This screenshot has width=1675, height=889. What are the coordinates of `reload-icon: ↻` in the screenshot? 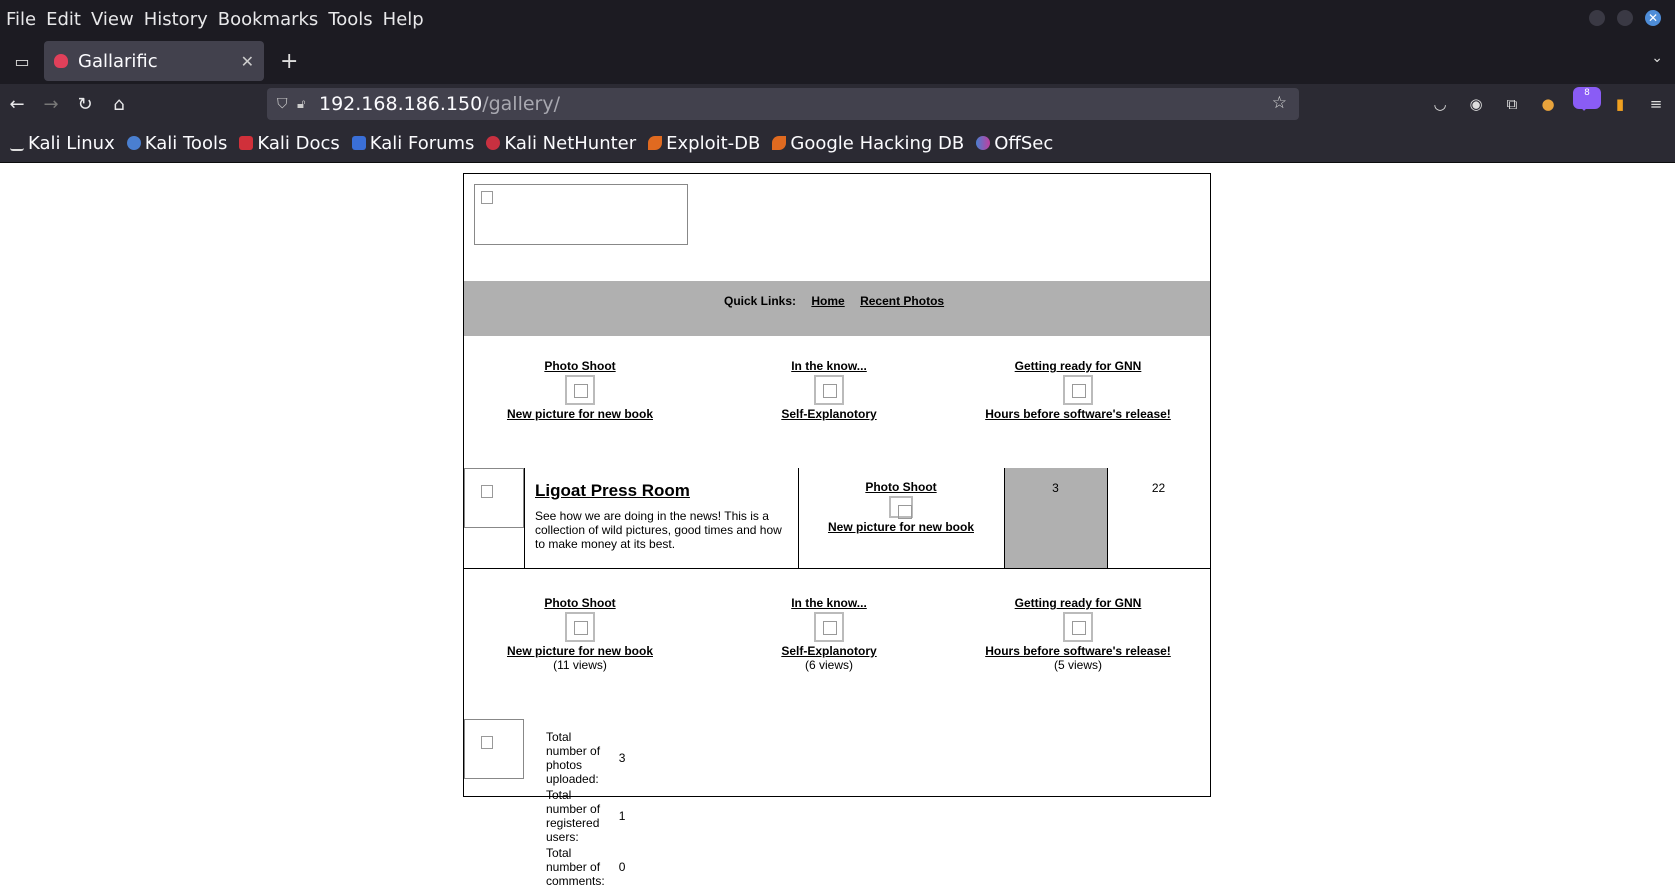 It's located at (85, 104).